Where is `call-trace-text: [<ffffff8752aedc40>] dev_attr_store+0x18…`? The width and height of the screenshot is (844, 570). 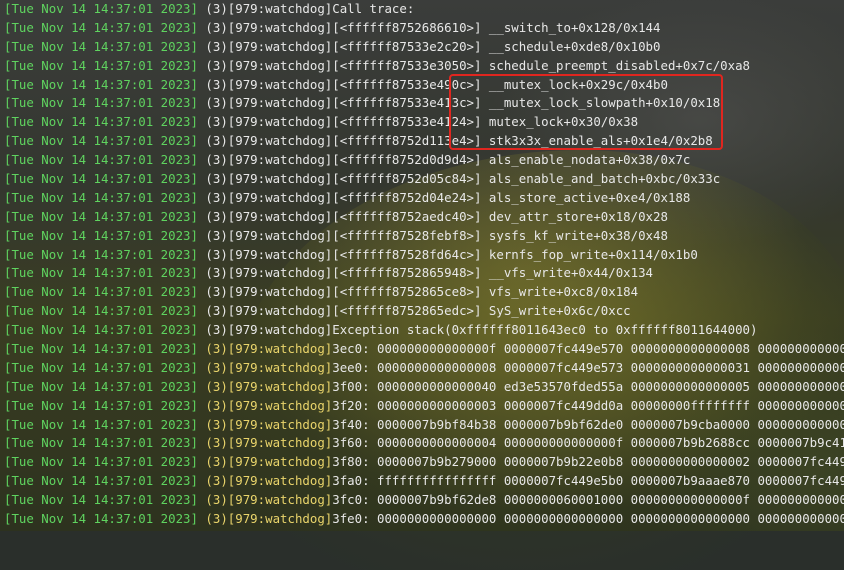 call-trace-text: [<ffffff8752aedc40>] dev_attr_store+0x18… is located at coordinates (500, 216).